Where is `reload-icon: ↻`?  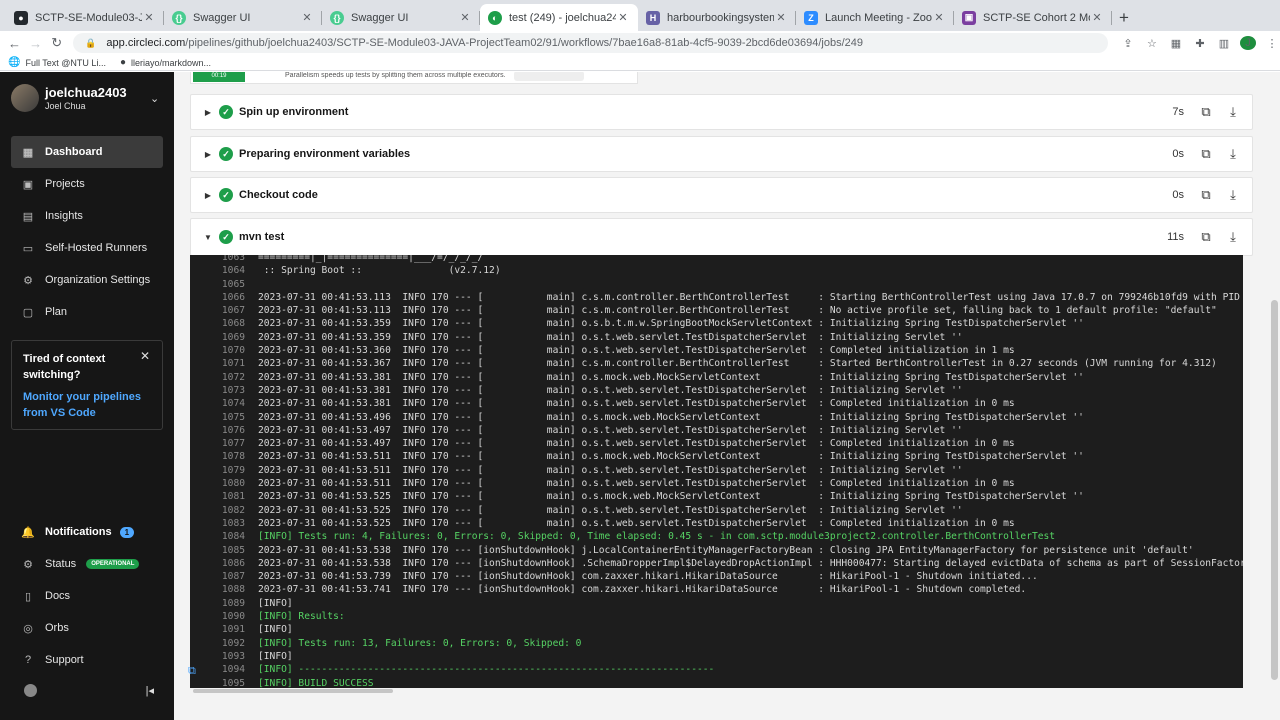 reload-icon: ↻ is located at coordinates (56, 43).